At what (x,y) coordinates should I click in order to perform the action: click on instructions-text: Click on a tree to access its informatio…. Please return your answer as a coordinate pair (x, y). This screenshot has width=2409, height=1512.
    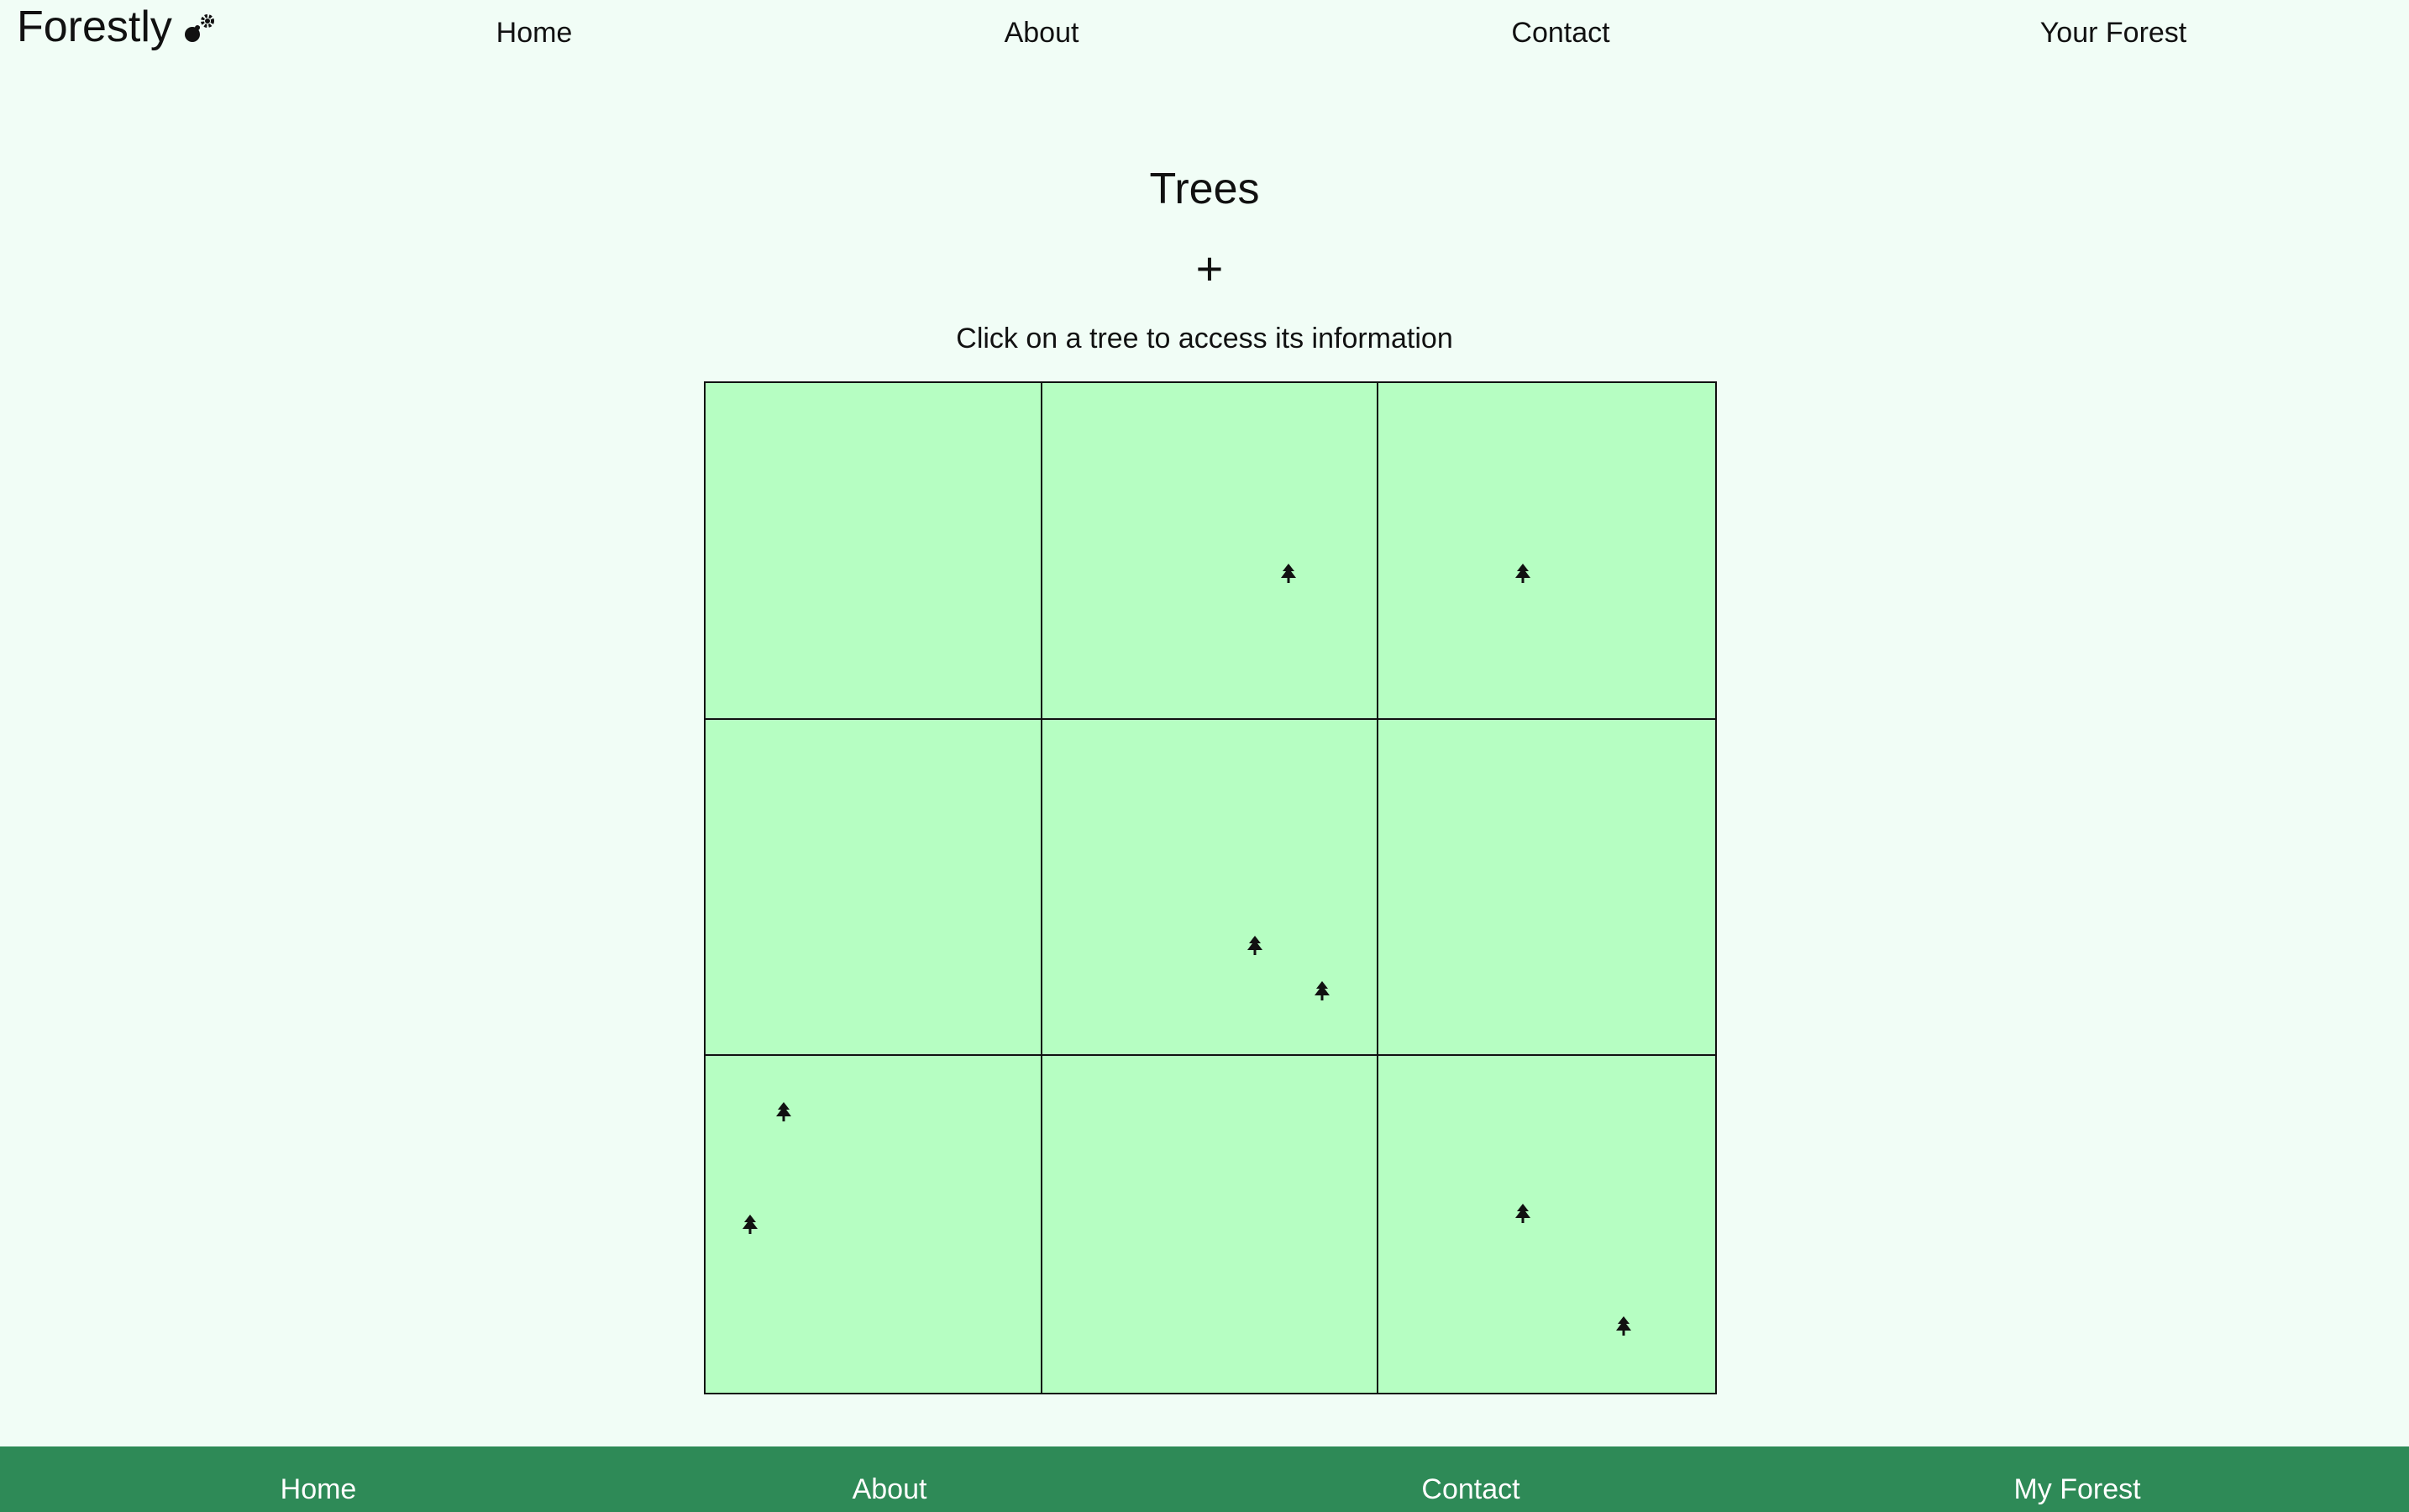
    Looking at the image, I should click on (1205, 338).